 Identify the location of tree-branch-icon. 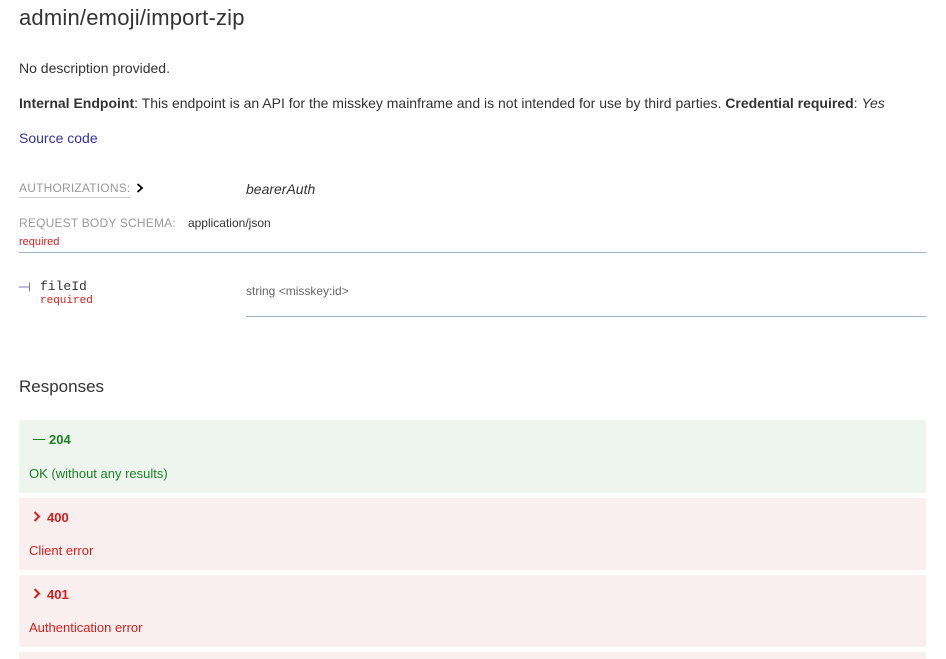
(25, 288).